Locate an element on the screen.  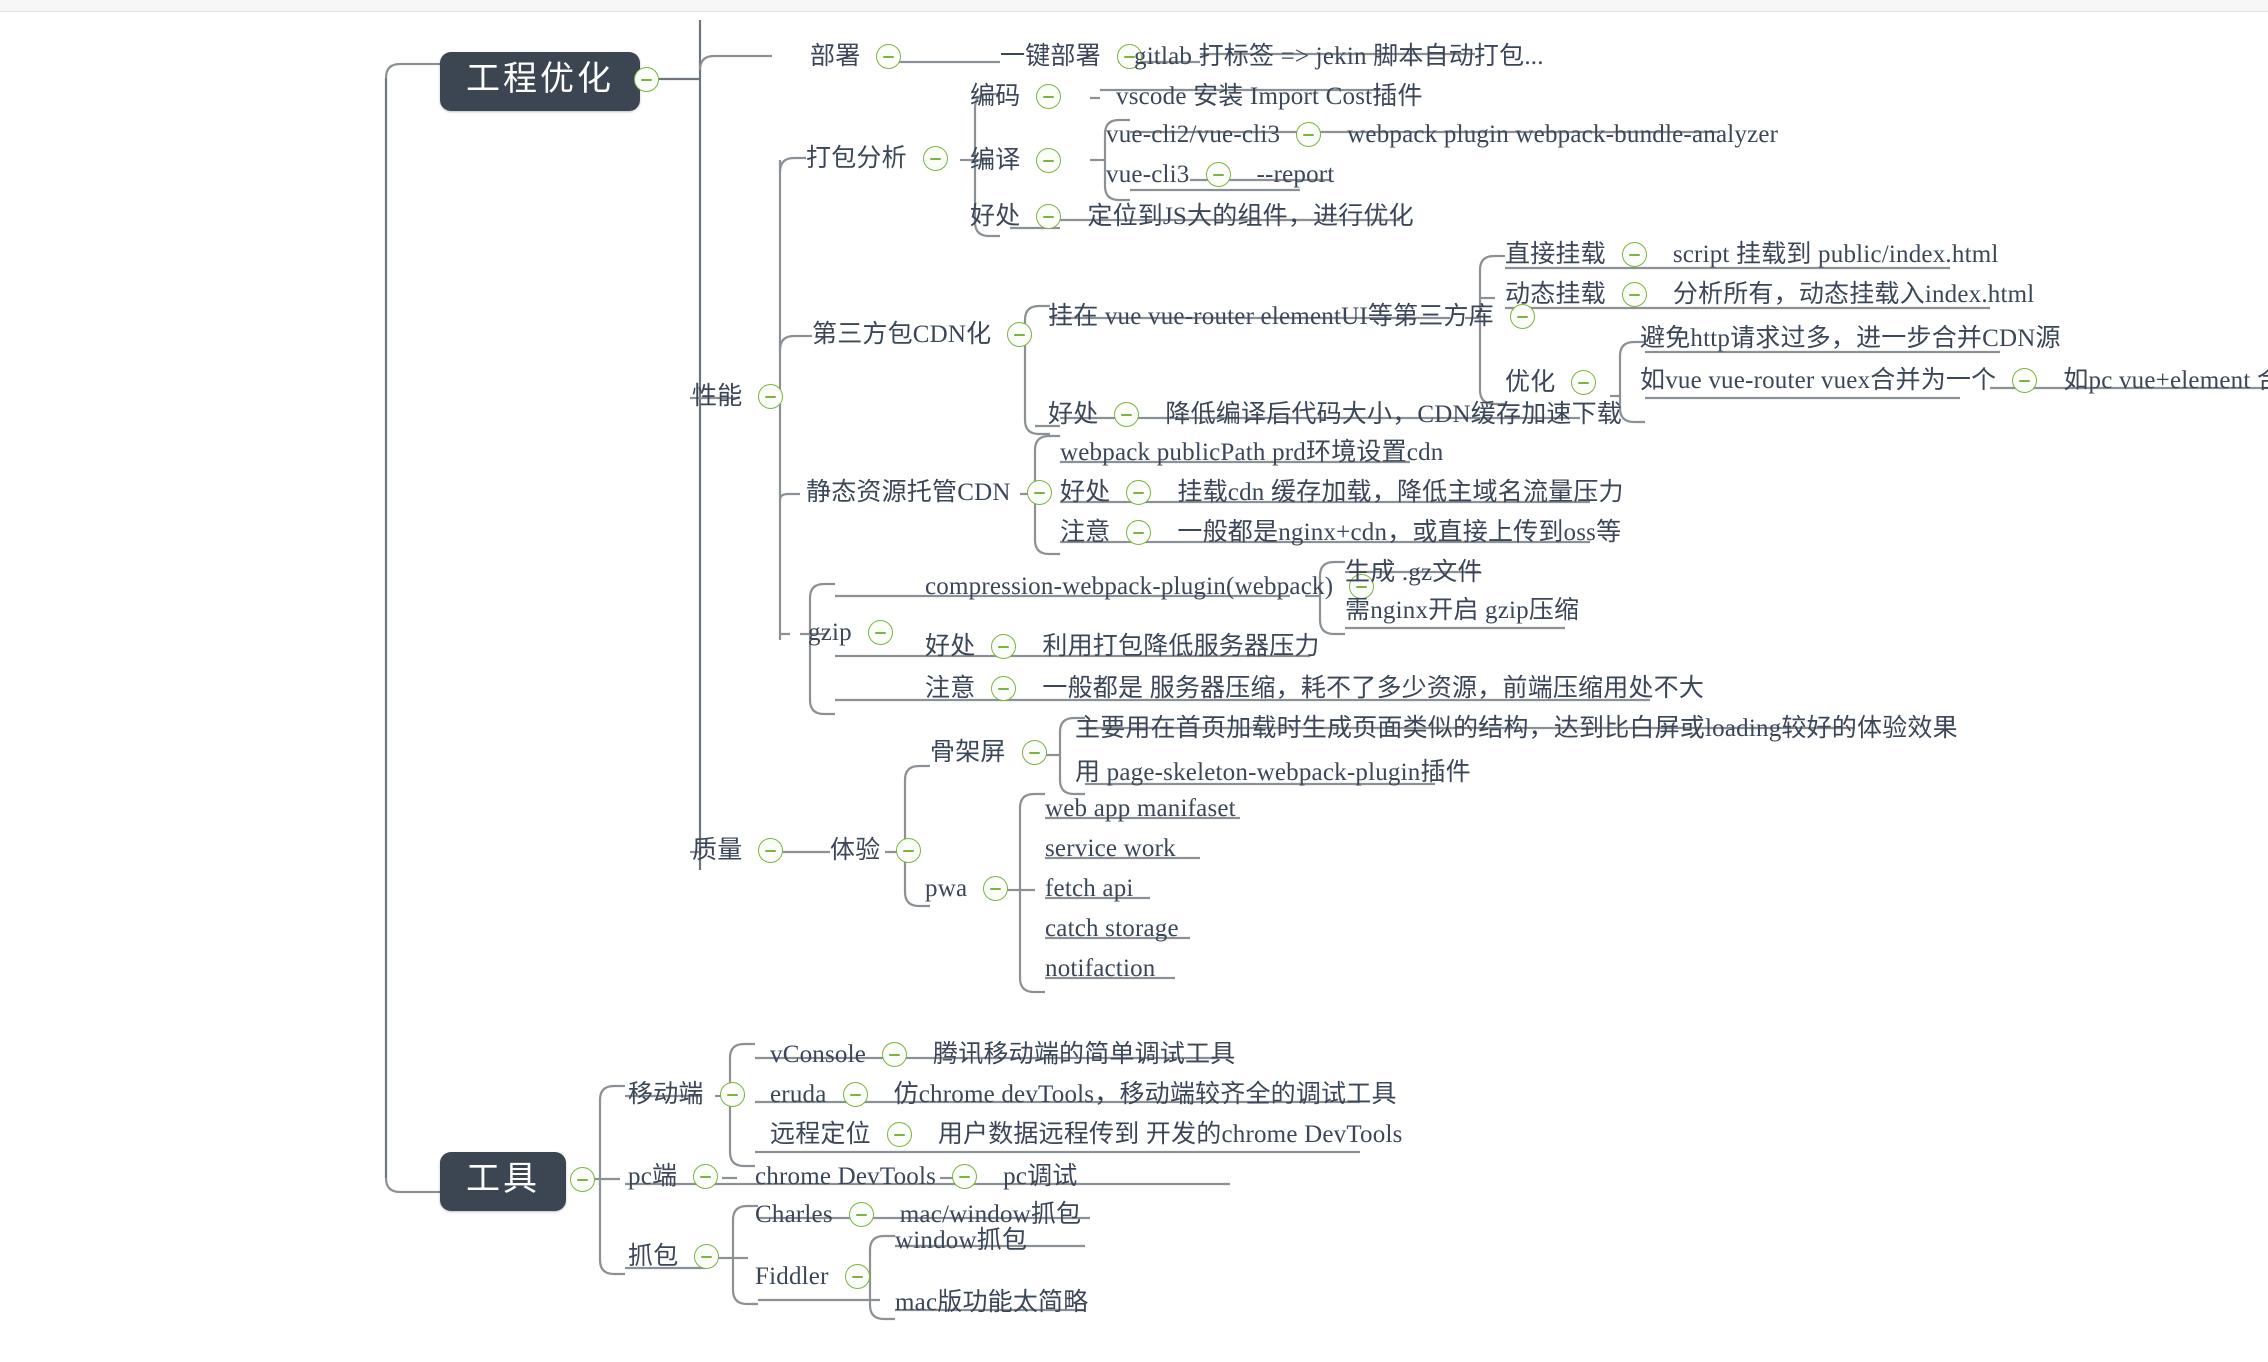
node-skeleton: 骨架屏 is located at coordinates (988, 752).